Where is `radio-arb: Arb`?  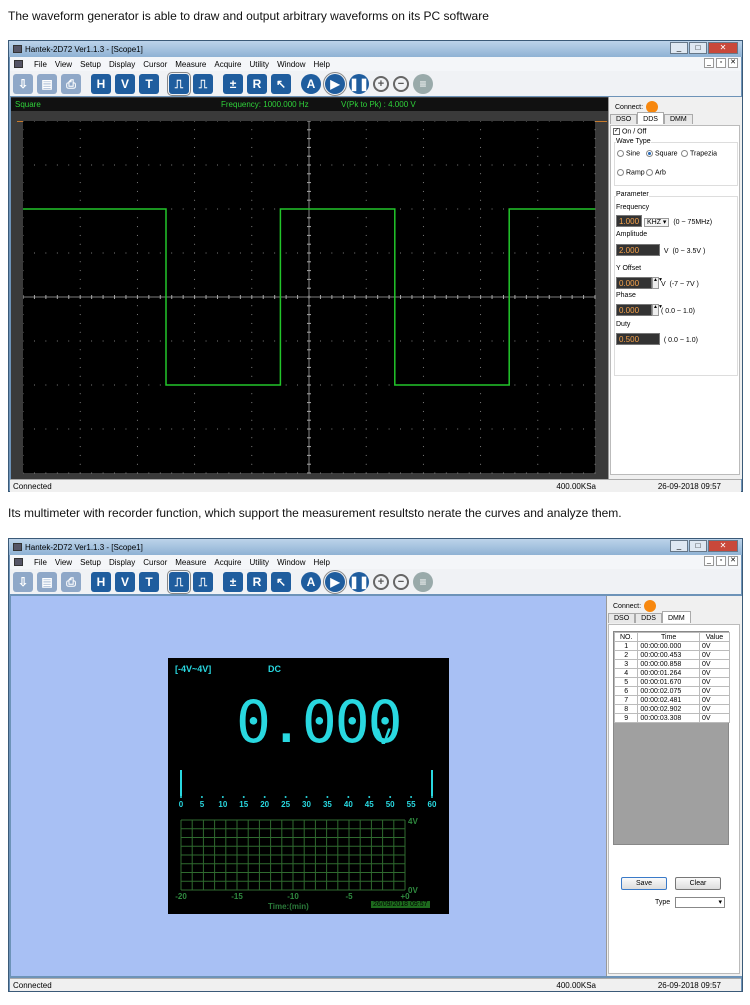
radio-arb: Arb is located at coordinates (656, 172).